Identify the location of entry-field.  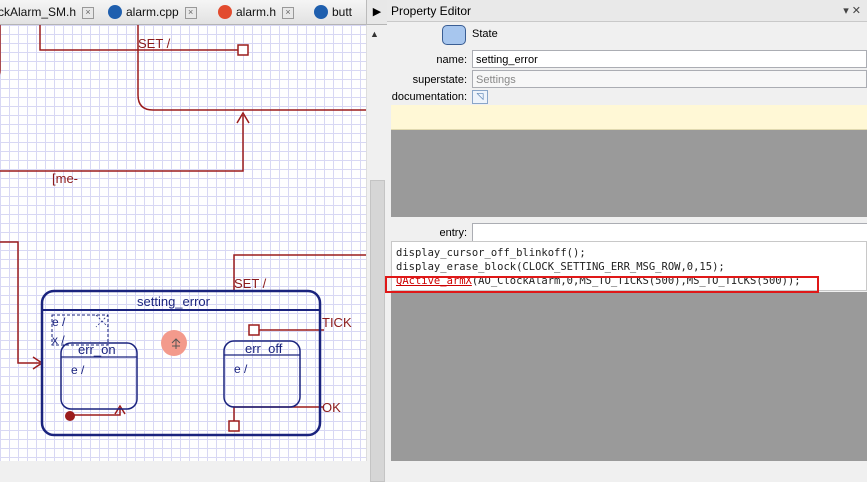
(669, 233).